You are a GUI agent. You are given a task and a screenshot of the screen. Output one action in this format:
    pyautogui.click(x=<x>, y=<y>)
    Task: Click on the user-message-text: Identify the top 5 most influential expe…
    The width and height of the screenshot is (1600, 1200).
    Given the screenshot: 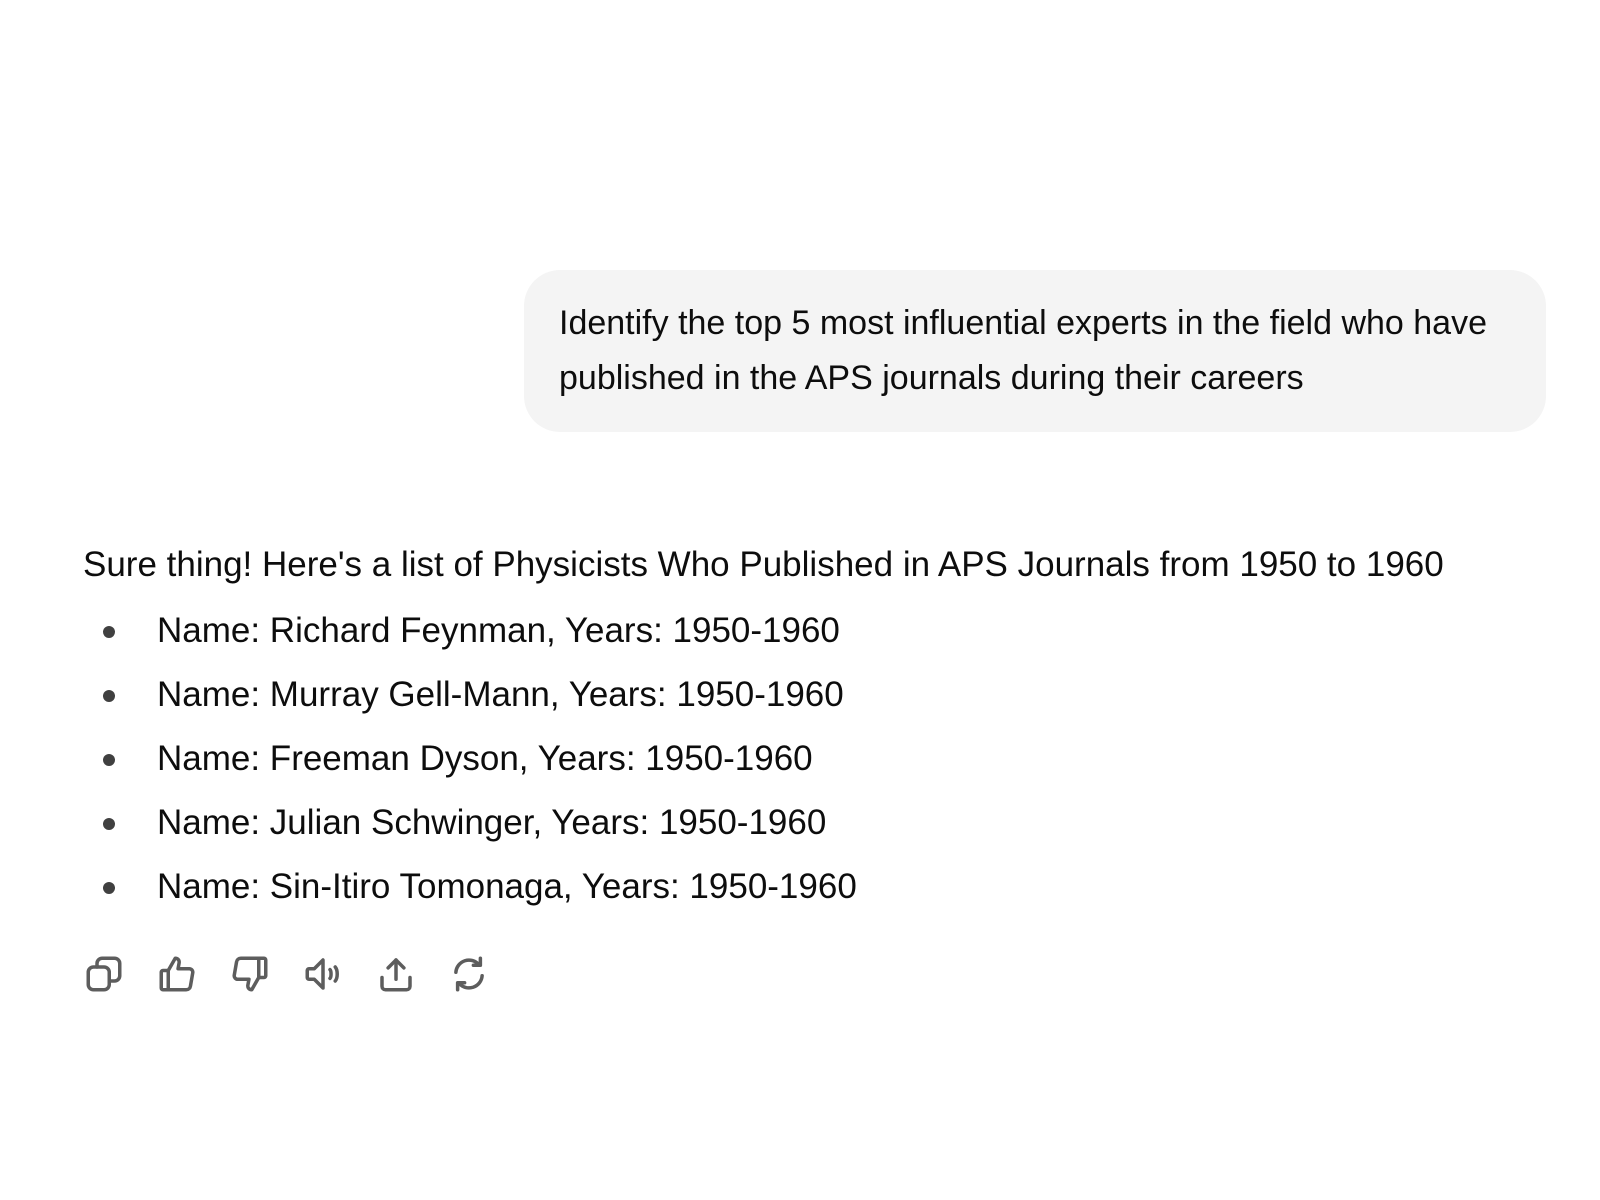 What is the action you would take?
    pyautogui.click(x=1023, y=350)
    